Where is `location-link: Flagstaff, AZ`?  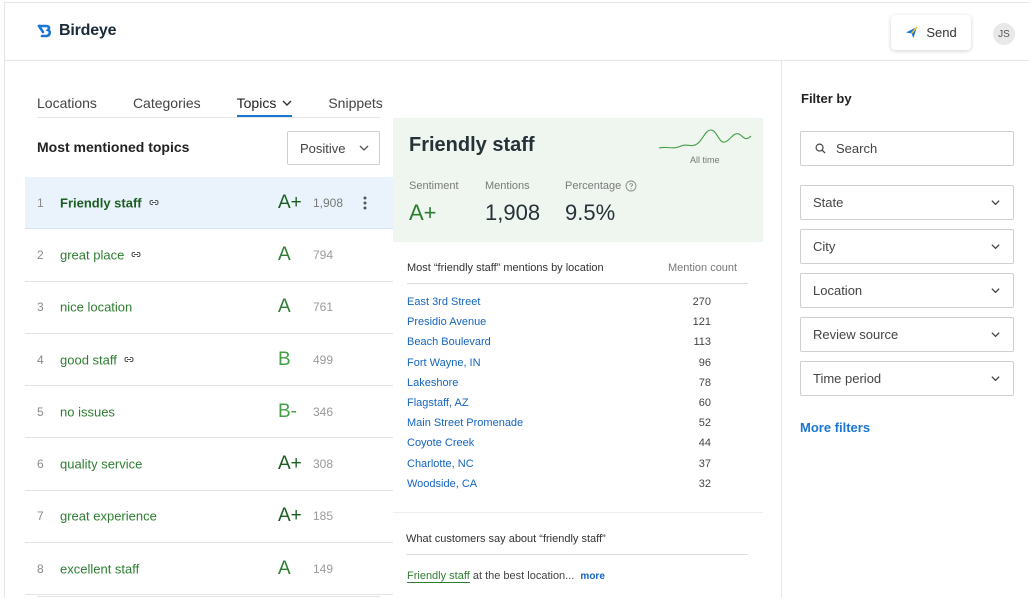
location-link: Flagstaff, AZ is located at coordinates (438, 403).